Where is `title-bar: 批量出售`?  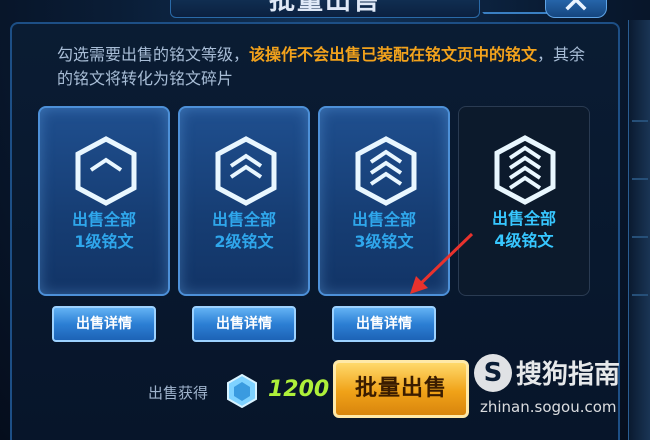 title-bar: 批量出售 is located at coordinates (325, 9).